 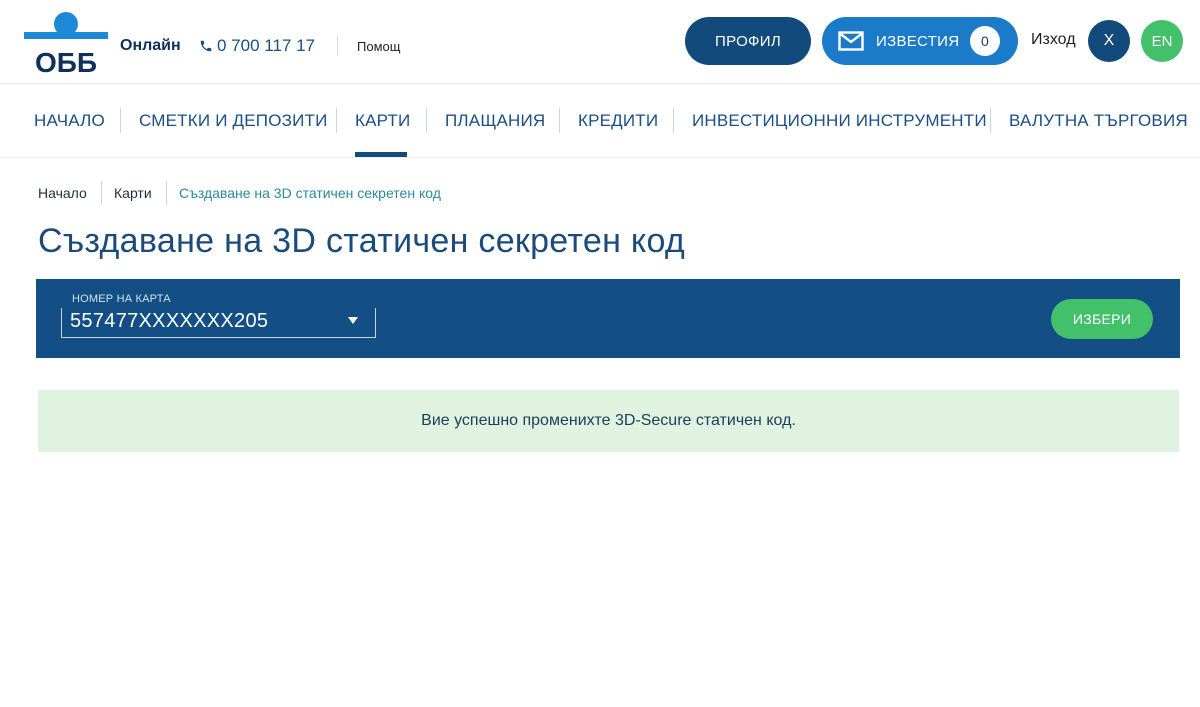 I want to click on phone-link: 0 700 117 17, so click(x=257, y=46).